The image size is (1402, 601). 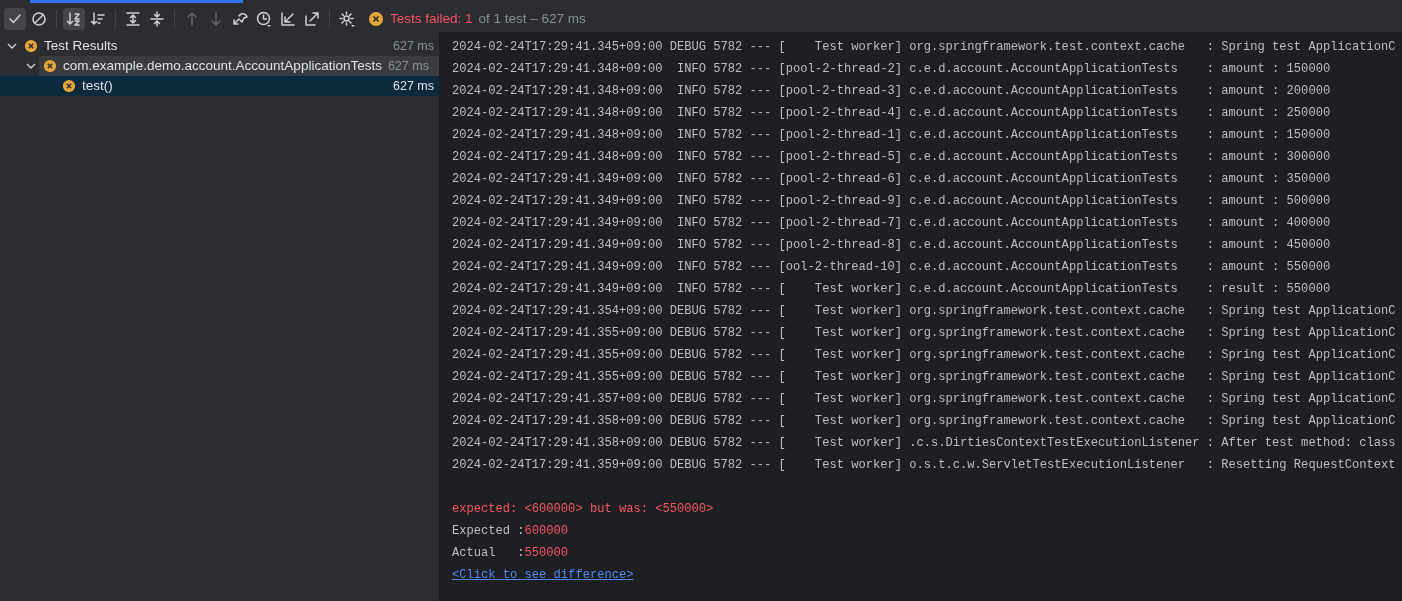 What do you see at coordinates (892, 69) in the screenshot?
I see `log-line: 2024-02-24T17:29:41.348+09:00 INFO 5782 --- [pool-2-thread-2] c.e.d.account.AccountApplicationTests : amount : 150000` at bounding box center [892, 69].